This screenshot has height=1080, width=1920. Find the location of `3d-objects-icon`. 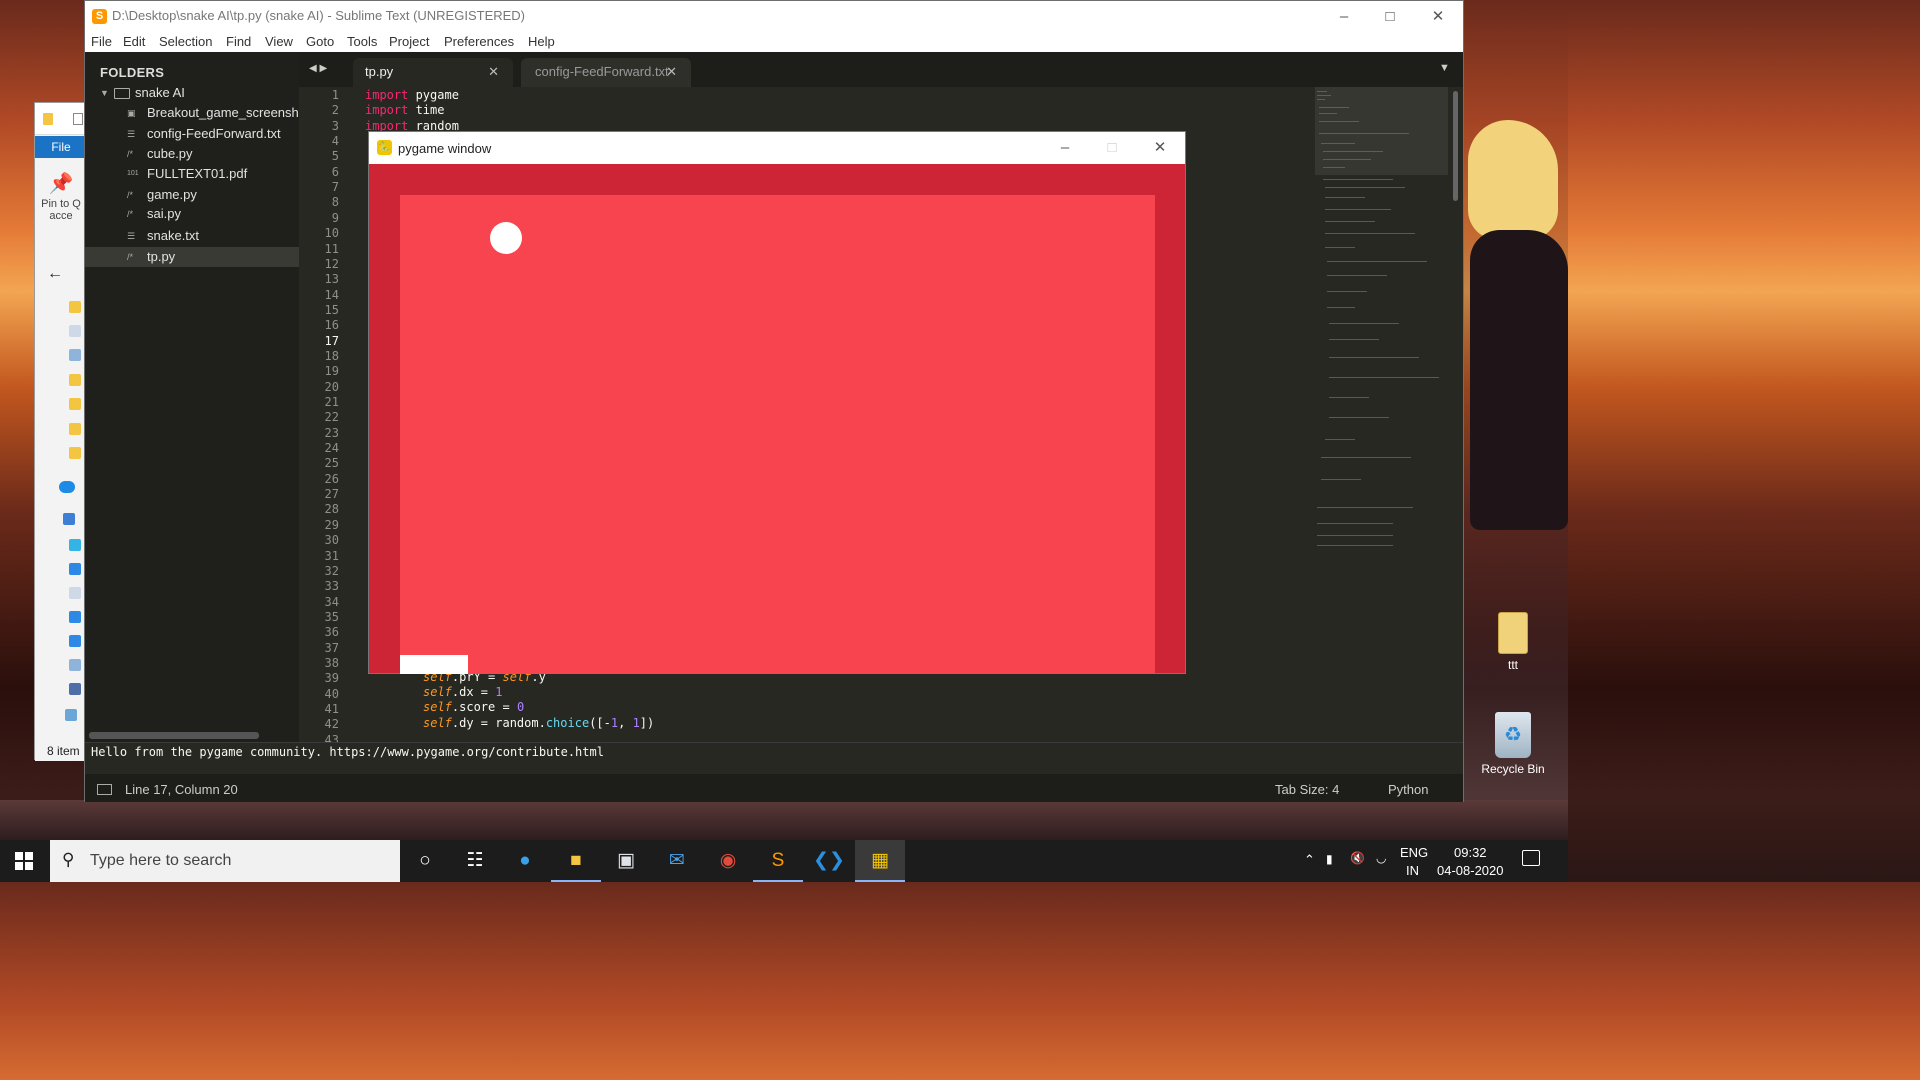

3d-objects-icon is located at coordinates (75, 545).